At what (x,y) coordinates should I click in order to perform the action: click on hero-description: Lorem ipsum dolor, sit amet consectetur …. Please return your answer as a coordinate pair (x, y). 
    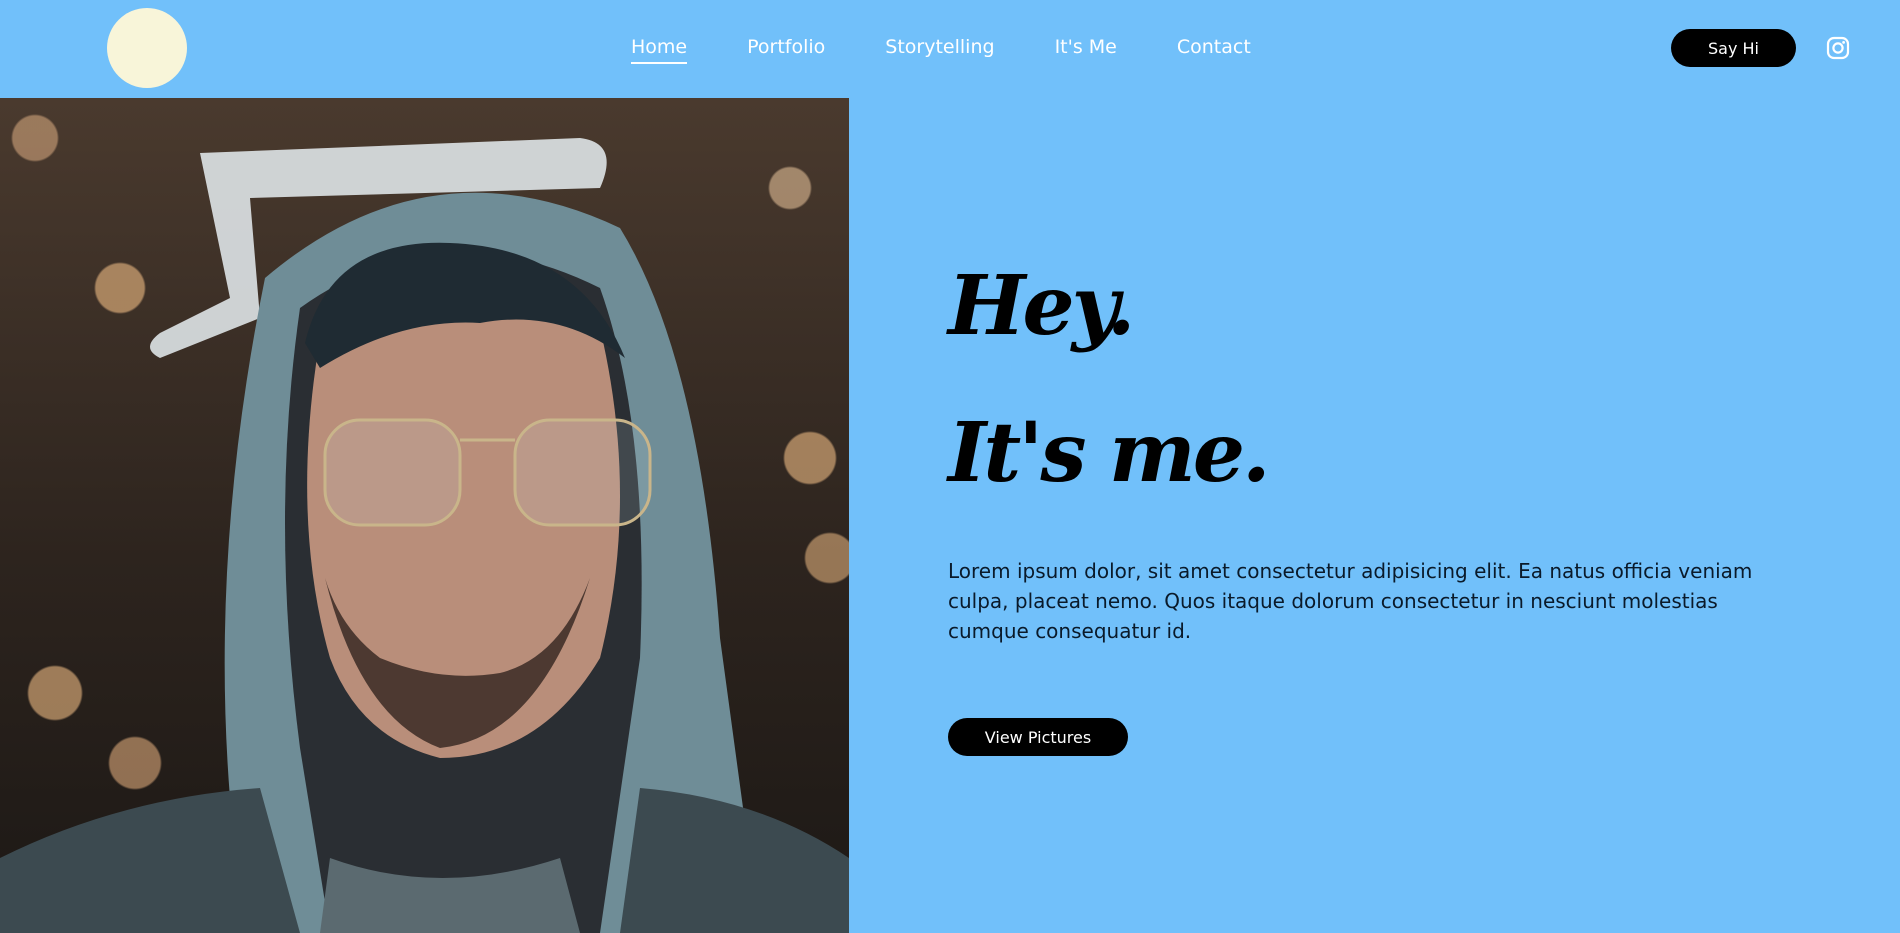
    Looking at the image, I should click on (1350, 601).